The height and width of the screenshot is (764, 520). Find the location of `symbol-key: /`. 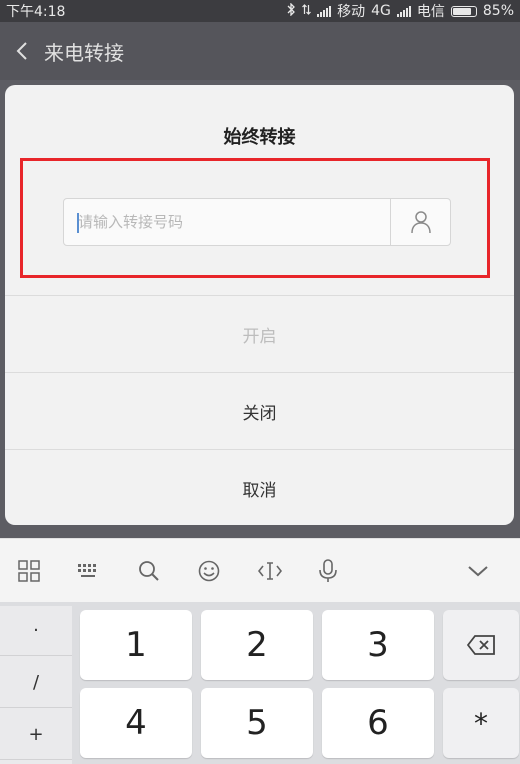

symbol-key: / is located at coordinates (36, 683).